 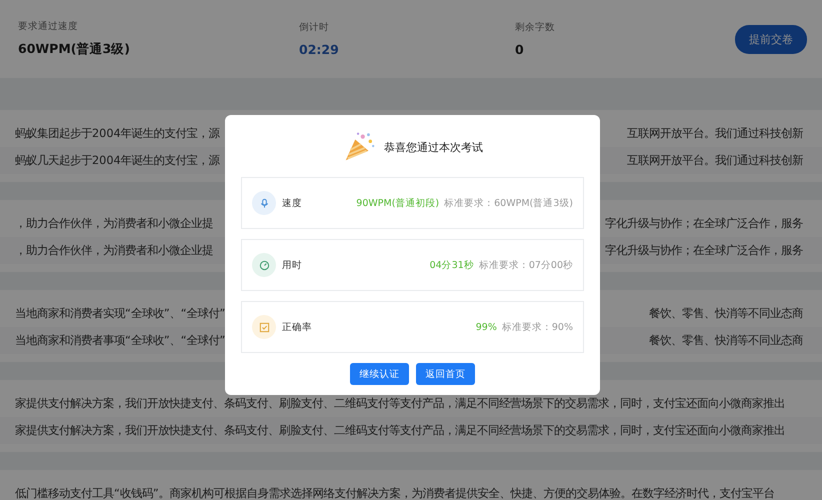 I want to click on dialog-button: 返回首页, so click(x=445, y=374).